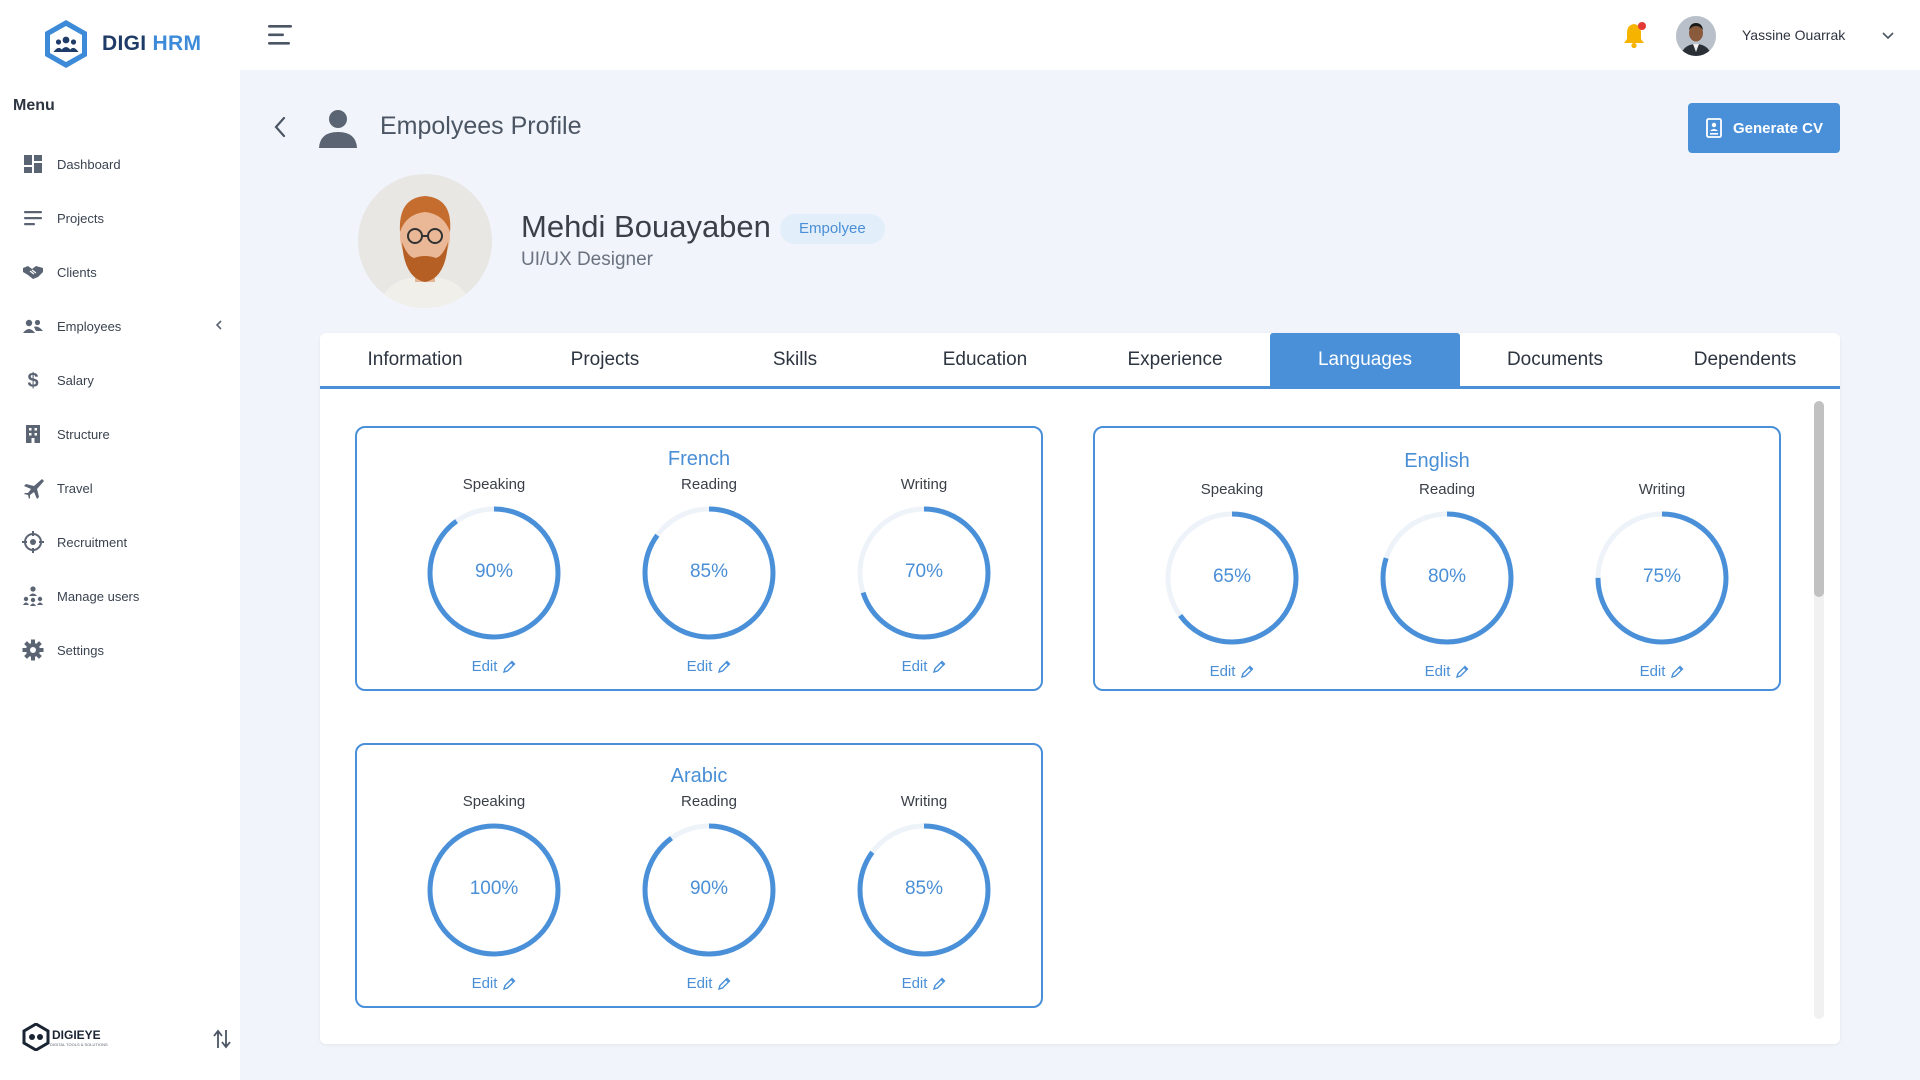  I want to click on chevron-left-icon, so click(219, 325).